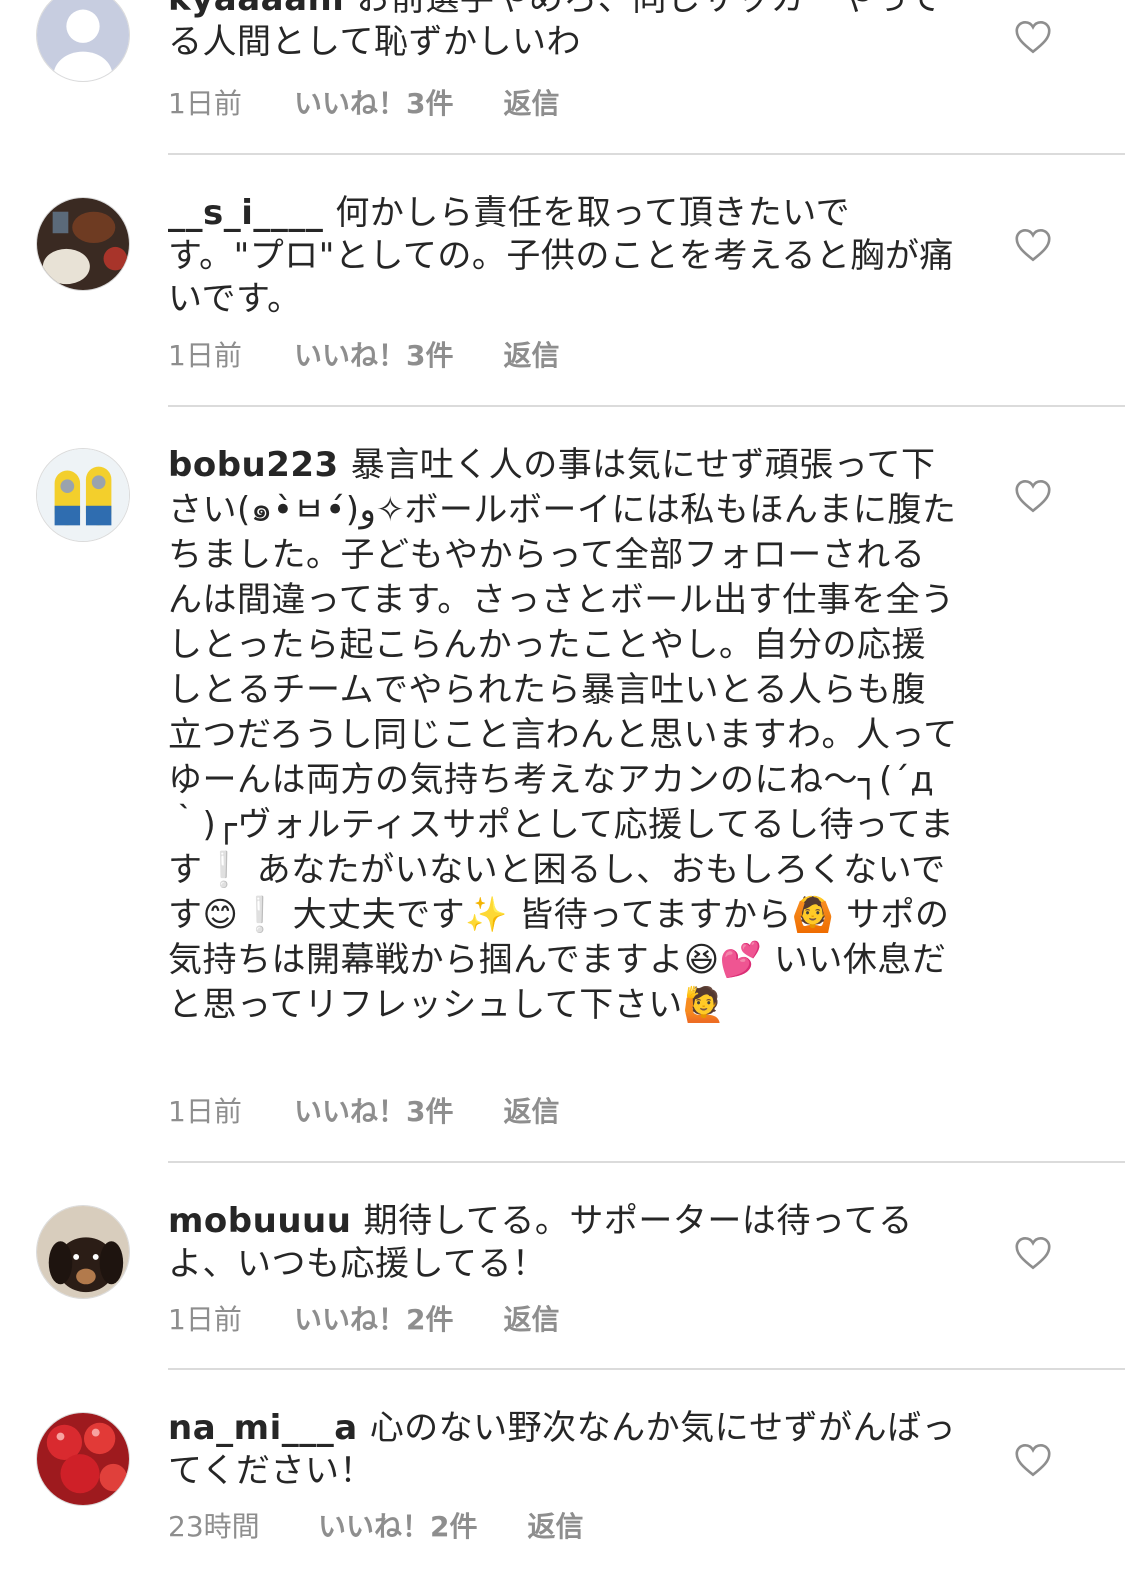  I want to click on food-photo-avatar, so click(83, 244).